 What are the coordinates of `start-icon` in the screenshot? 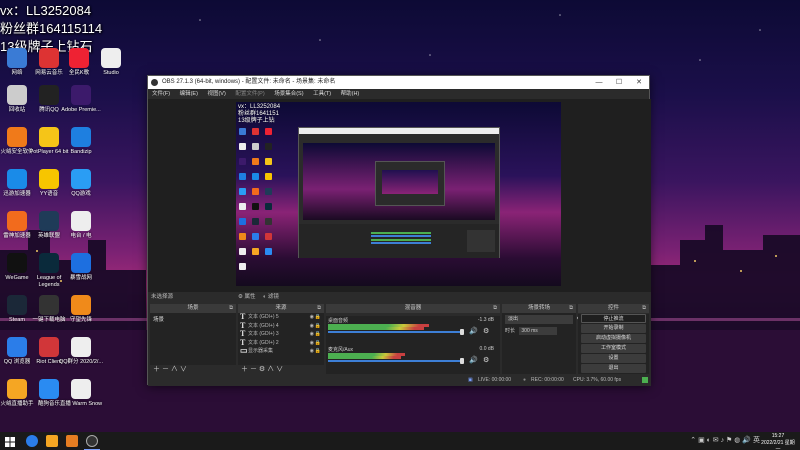 It's located at (10, 441).